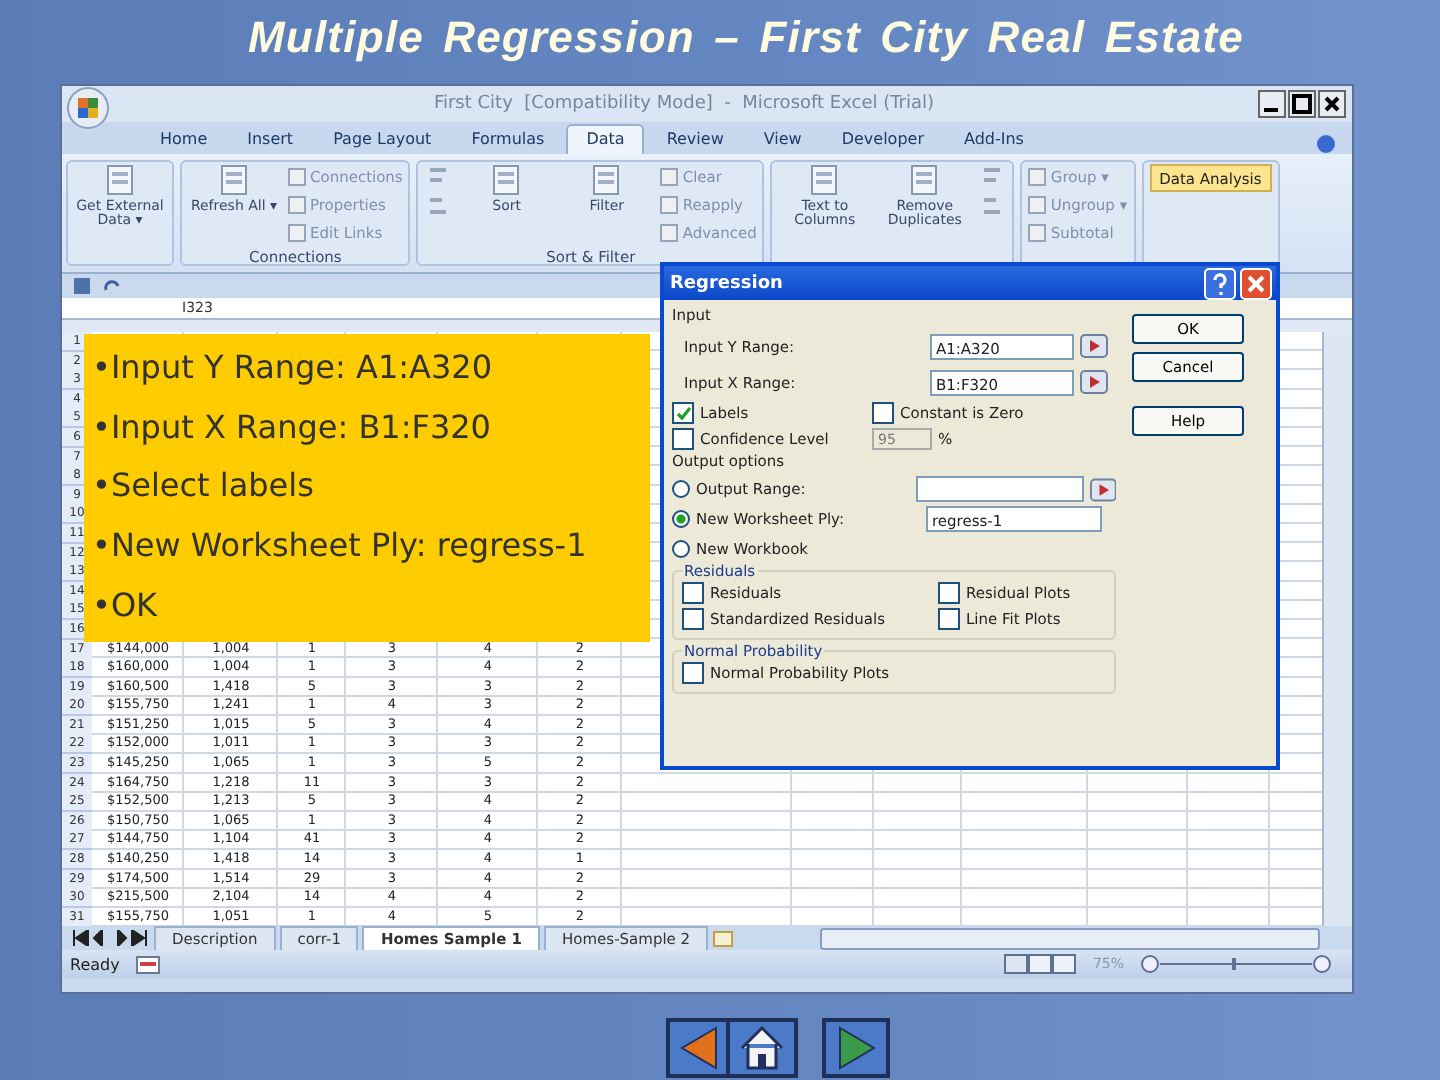 The width and height of the screenshot is (1440, 1080). What do you see at coordinates (1070, 938) in the screenshot?
I see `horizontal-scrollbar` at bounding box center [1070, 938].